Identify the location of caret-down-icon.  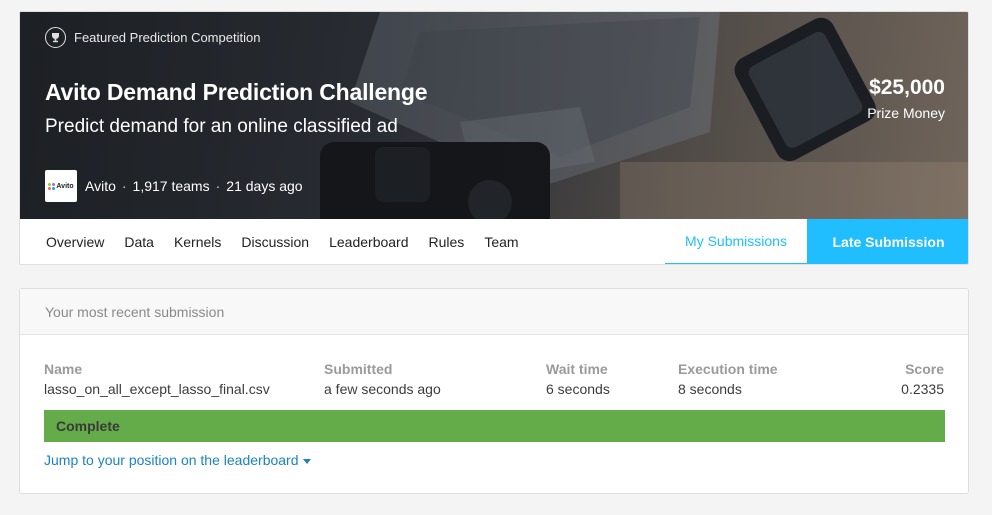
(306, 461).